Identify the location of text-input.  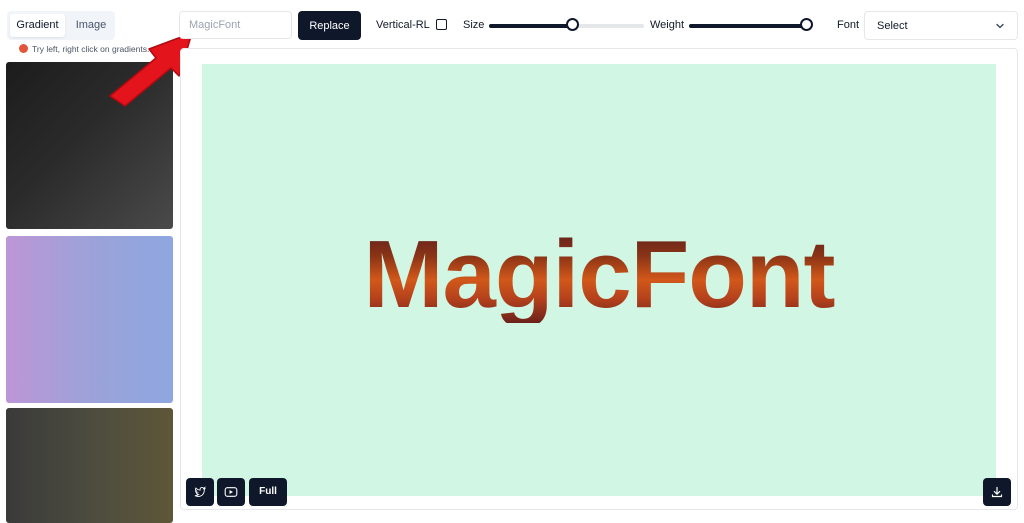
(235, 25).